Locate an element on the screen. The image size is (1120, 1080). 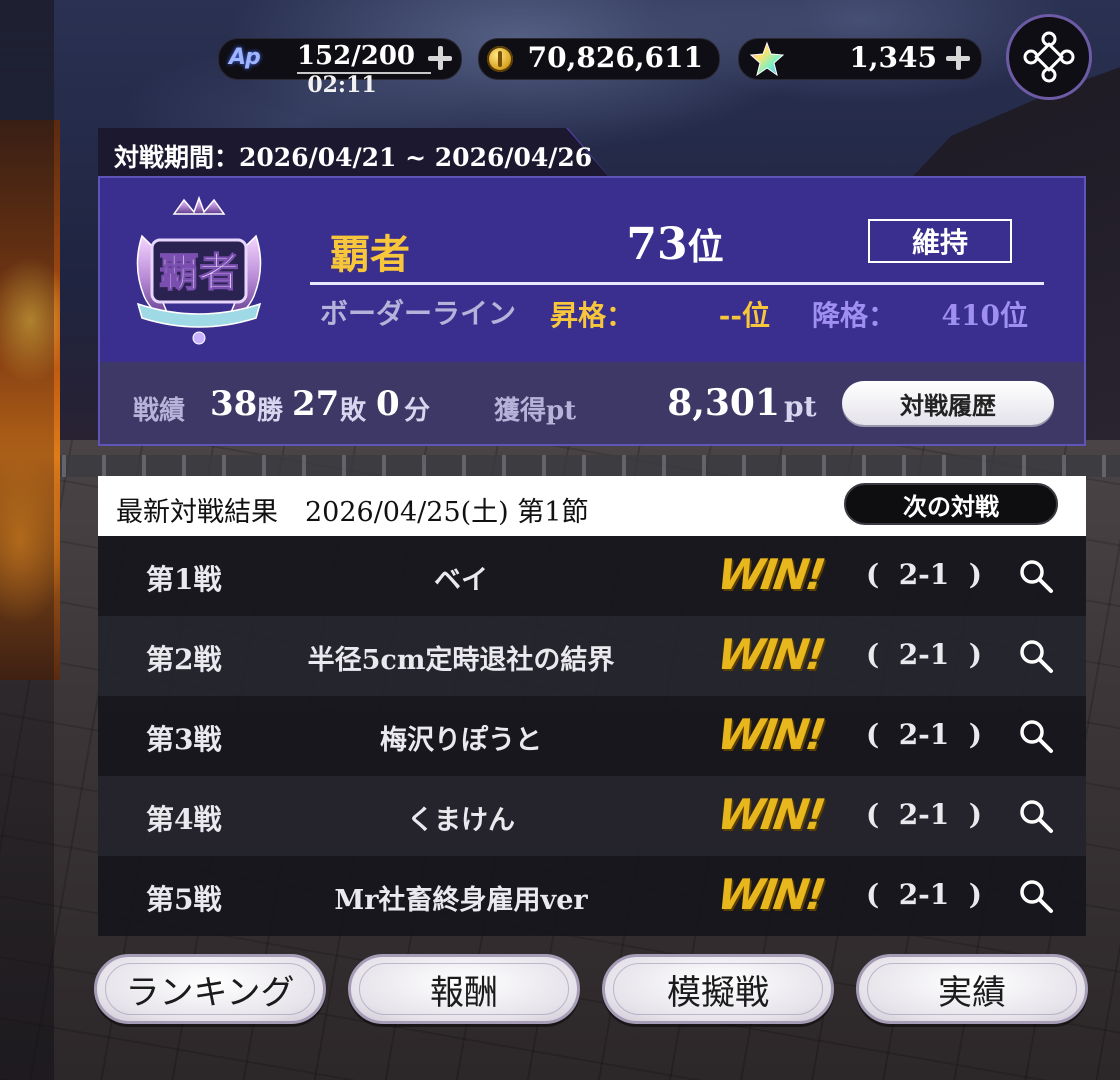
match-row: 第5戦 Mr社畜終身雇用ver WIN! ( 2-1 ) is located at coordinates (592, 896).